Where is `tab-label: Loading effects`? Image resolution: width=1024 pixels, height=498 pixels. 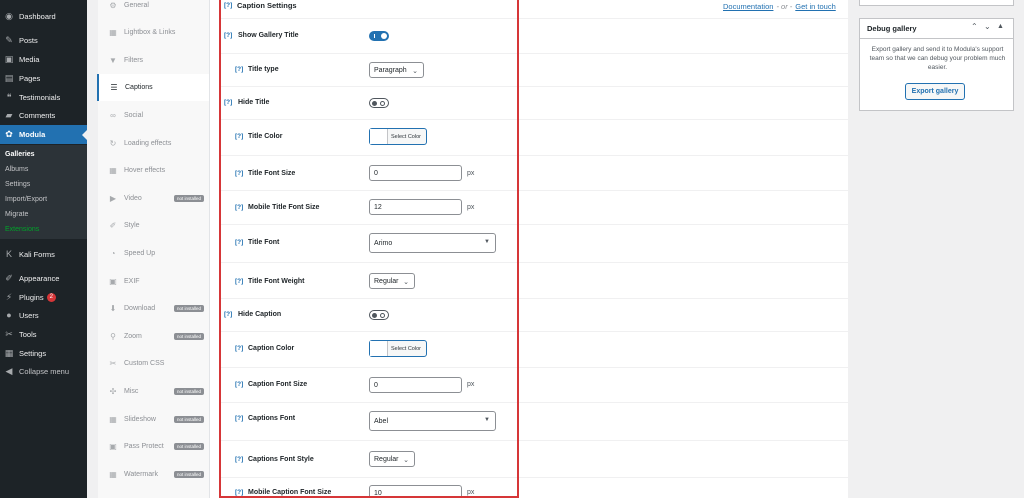 tab-label: Loading effects is located at coordinates (148, 143).